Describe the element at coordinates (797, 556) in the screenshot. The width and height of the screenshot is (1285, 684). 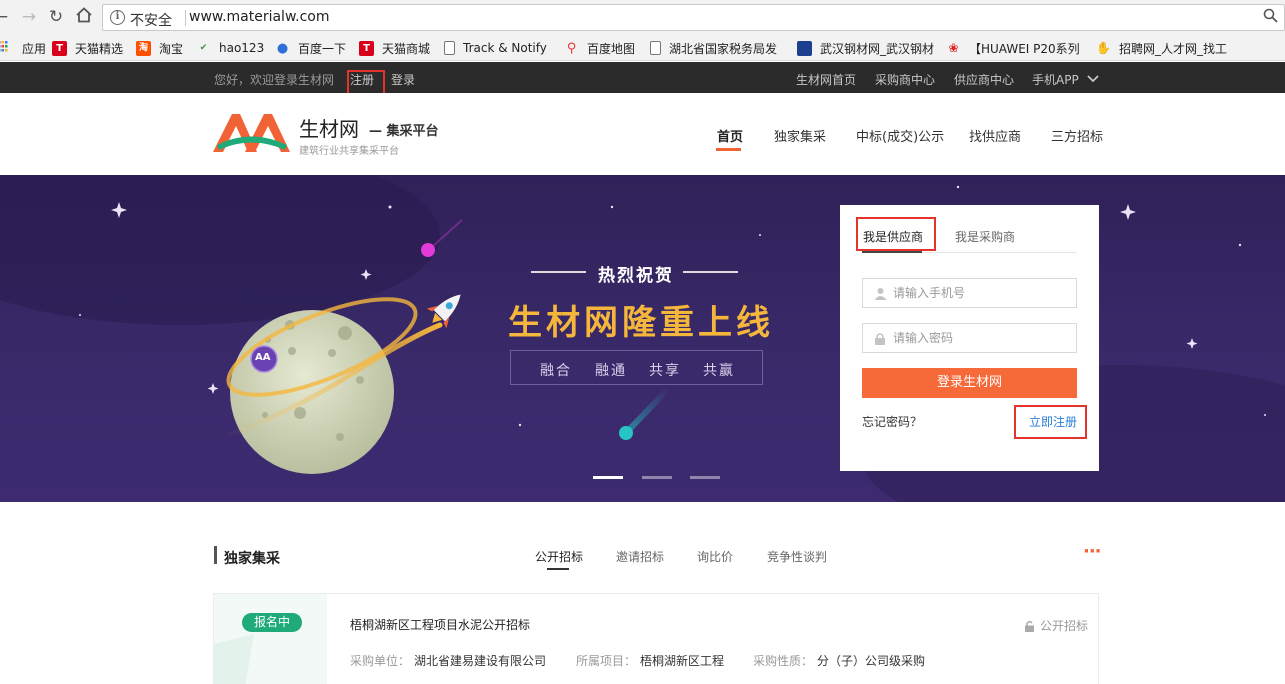
I see `tab-competitive-negotiation: 竞争性谈判` at that location.